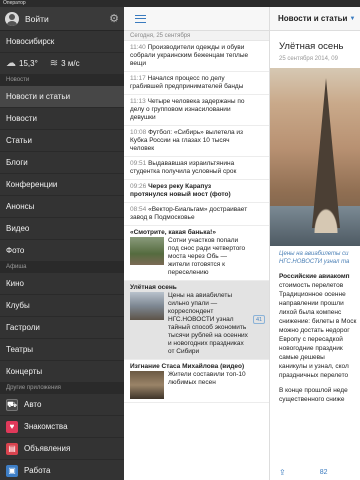 The image size is (360, 480). What do you see at coordinates (62, 284) in the screenshot?
I see `sidebar-item-cinema: Кино` at bounding box center [62, 284].